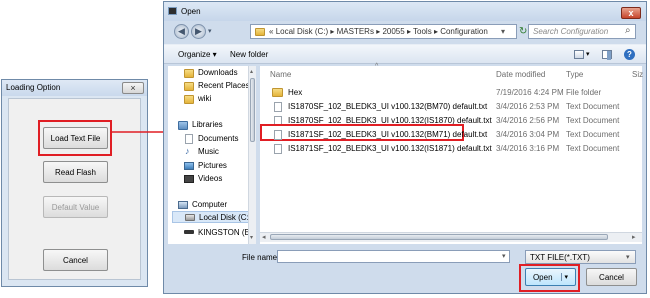 Image resolution: width=650 pixels, height=298 pixels. What do you see at coordinates (191, 11) in the screenshot?
I see `open-dialog-title: Open` at bounding box center [191, 11].